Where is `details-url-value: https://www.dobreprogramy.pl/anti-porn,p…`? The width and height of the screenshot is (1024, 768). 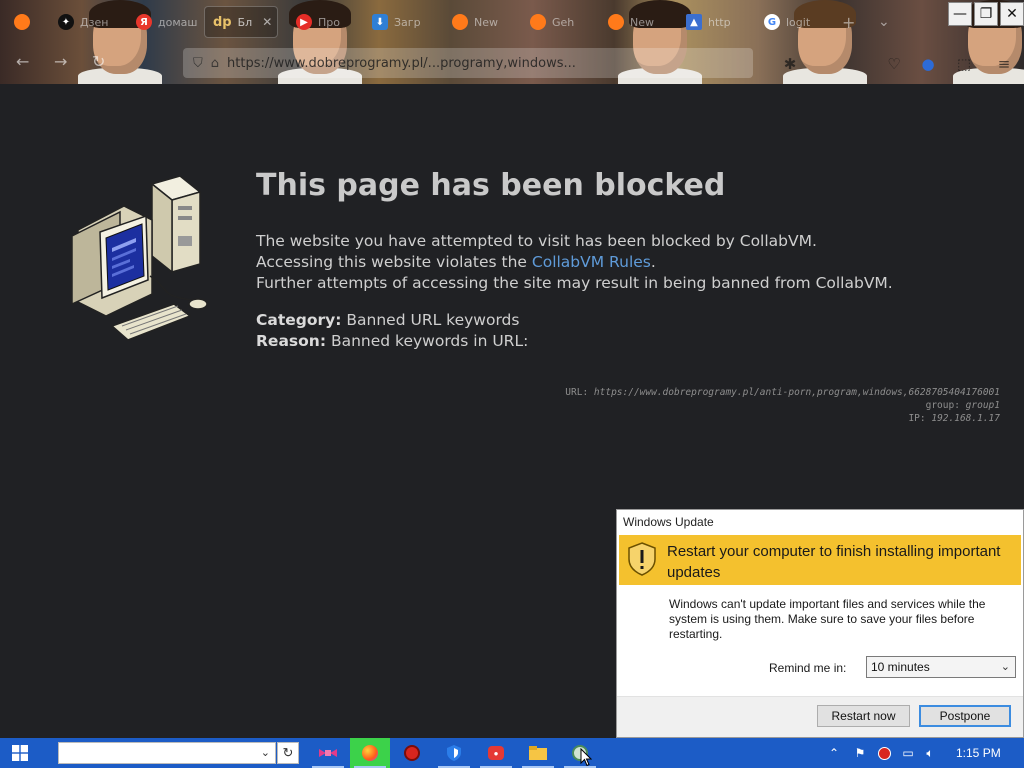 details-url-value: https://www.dobreprogramy.pl/anti-porn,p… is located at coordinates (796, 392).